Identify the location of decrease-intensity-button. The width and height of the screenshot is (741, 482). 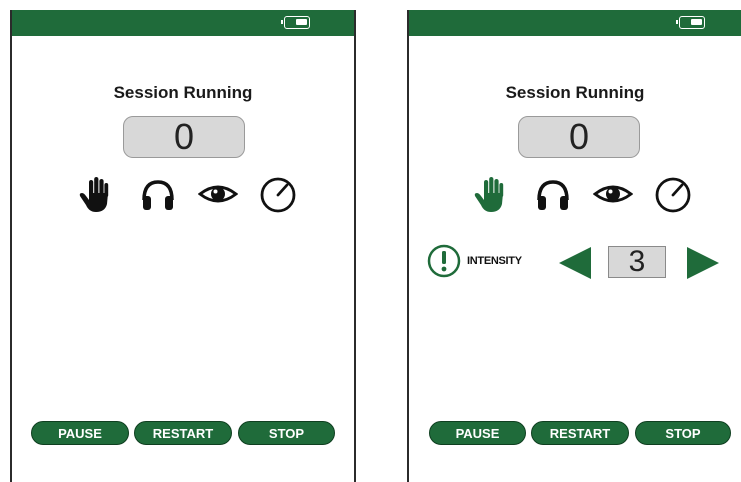
(575, 263).